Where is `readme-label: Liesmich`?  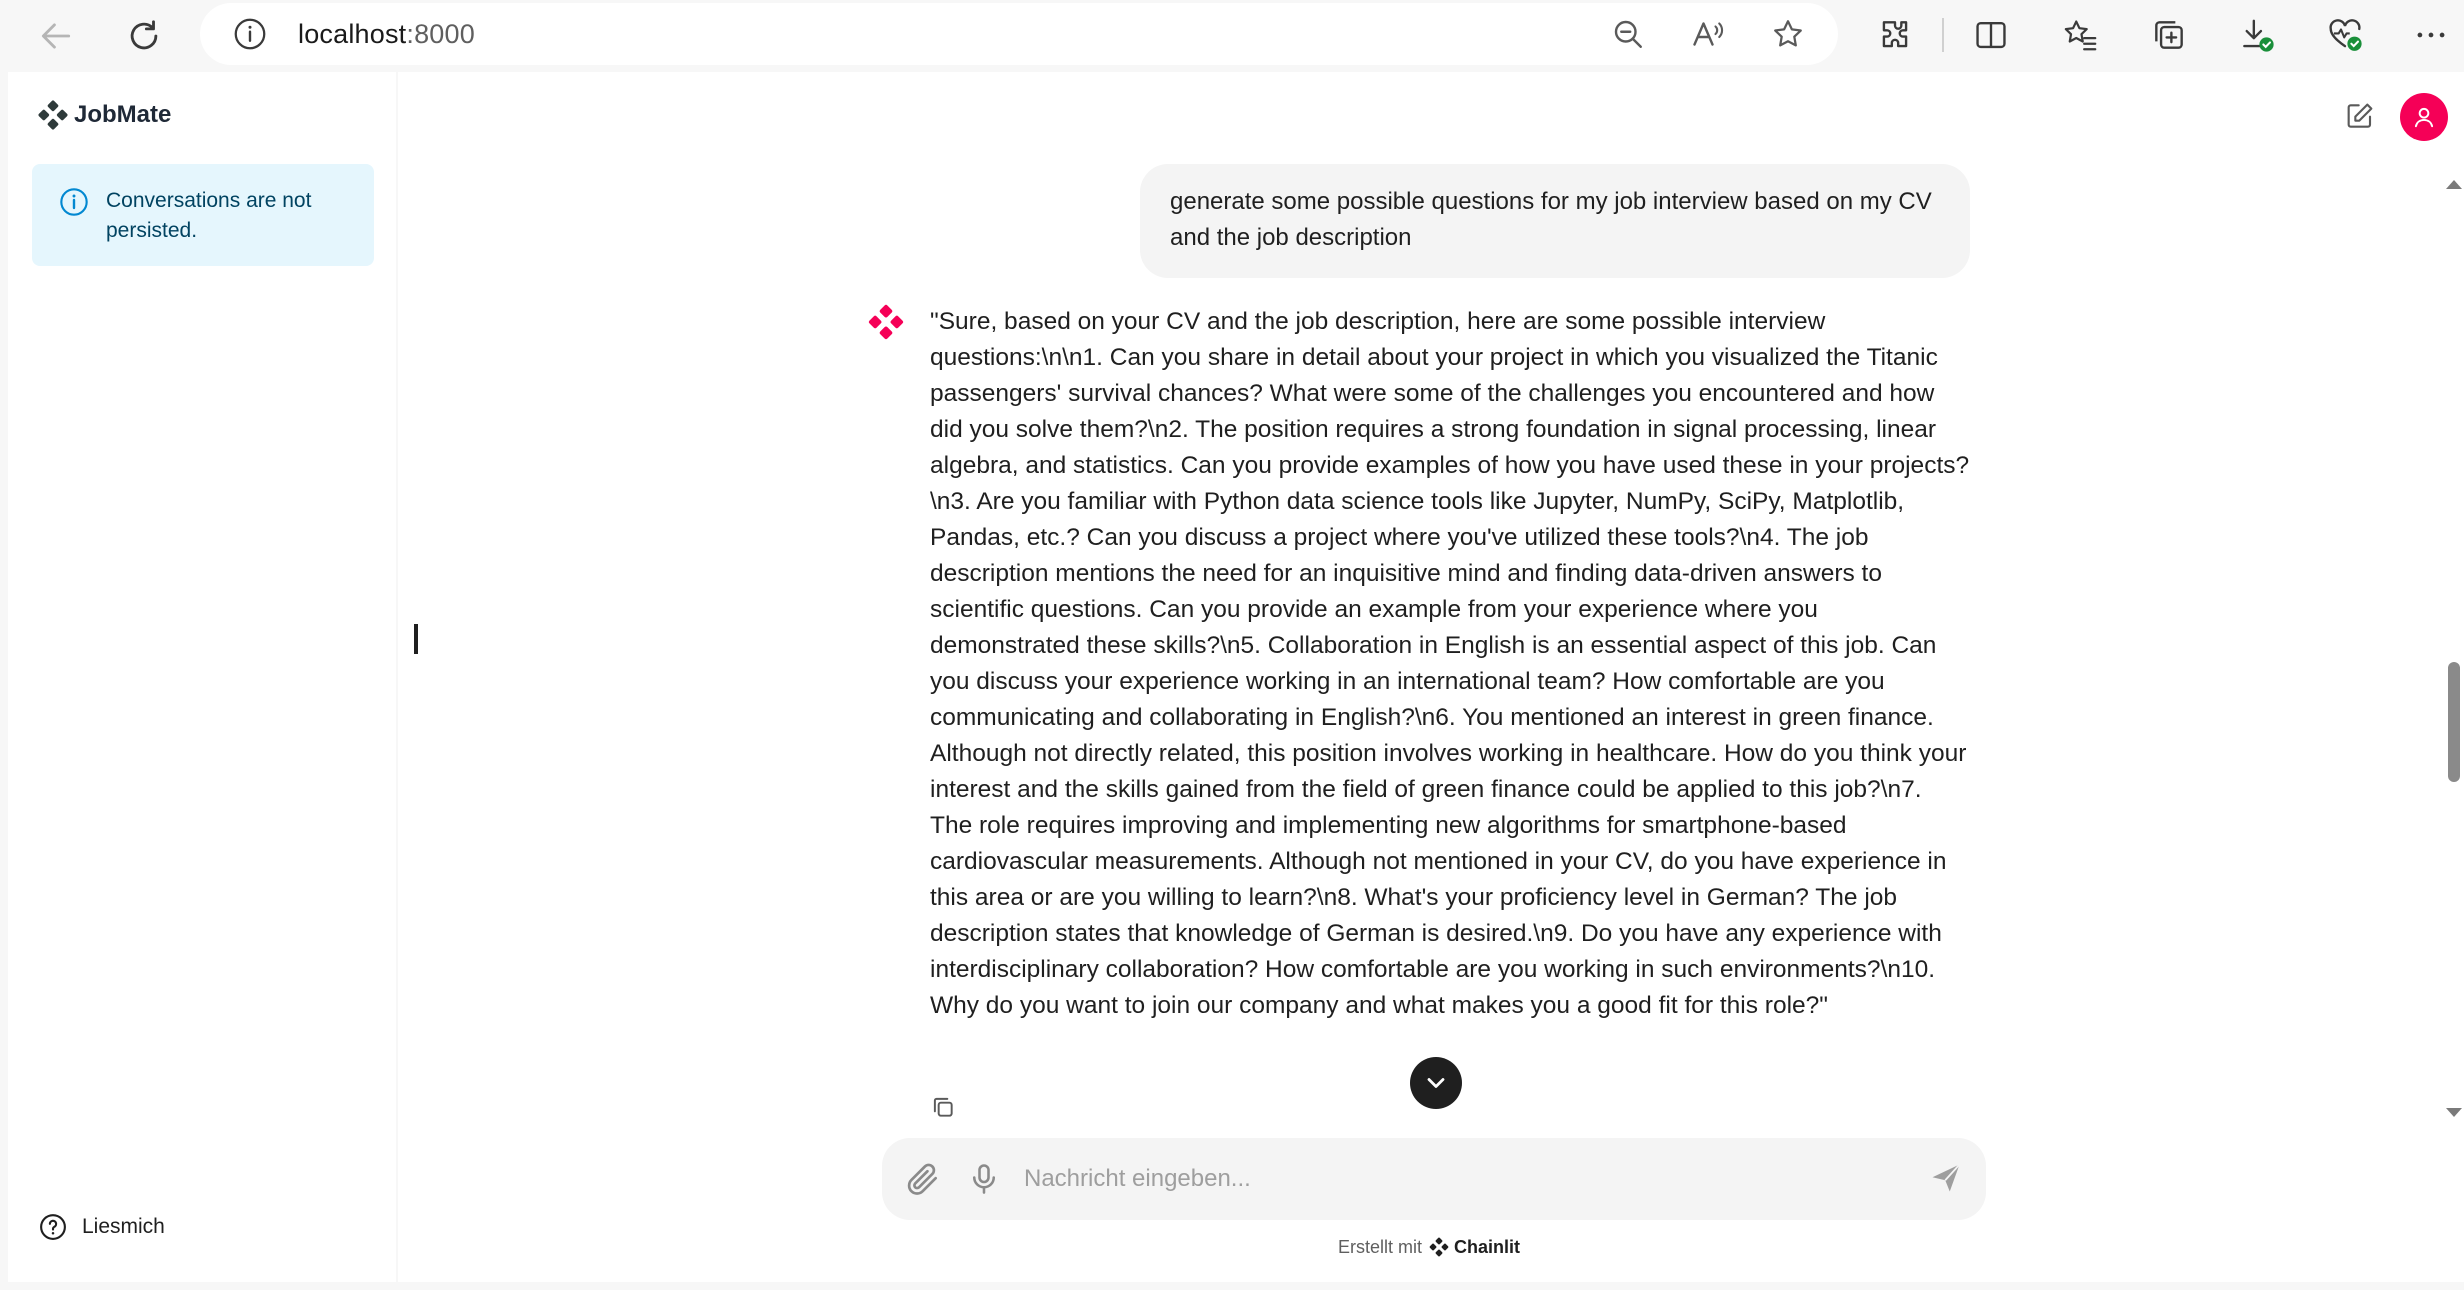
readme-label: Liesmich is located at coordinates (123, 1226).